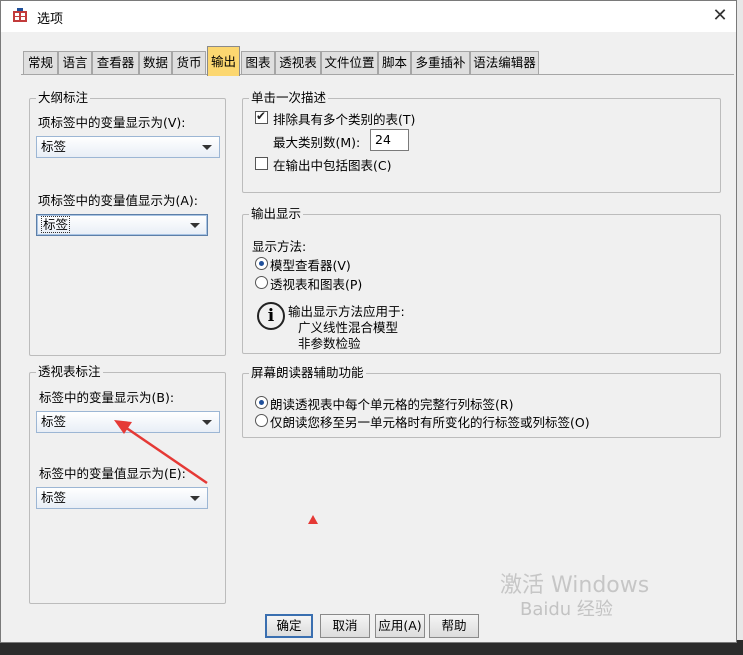 The height and width of the screenshot is (655, 743). What do you see at coordinates (566, 609) in the screenshot?
I see `baidu-watermark: Baidu 经验` at bounding box center [566, 609].